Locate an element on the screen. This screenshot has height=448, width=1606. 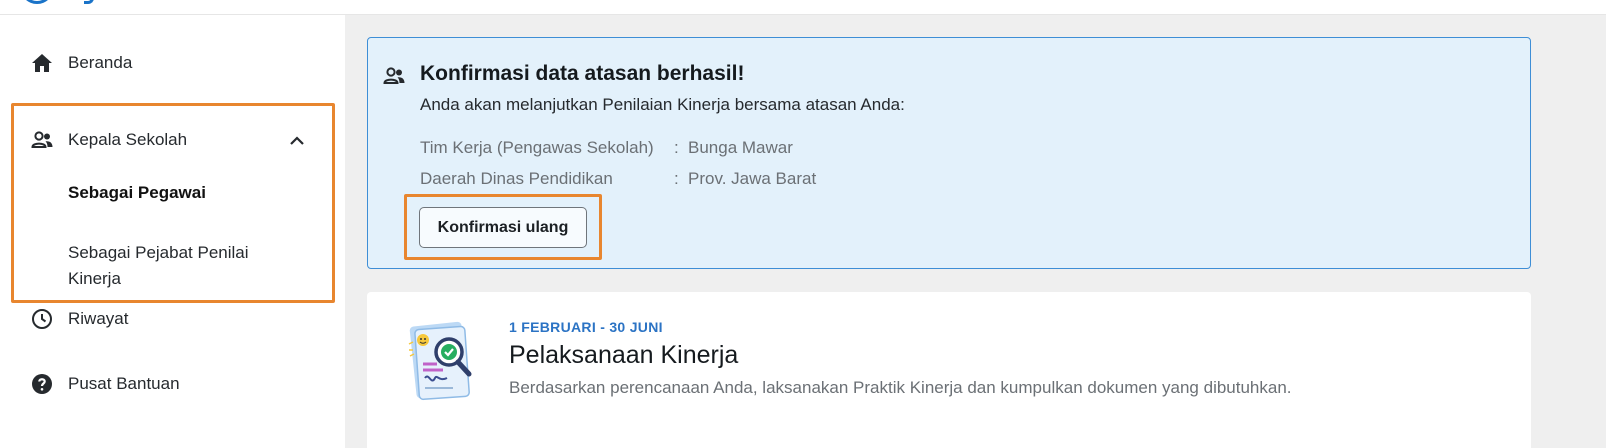
sidebar-item-label: Riwayat is located at coordinates (98, 318).